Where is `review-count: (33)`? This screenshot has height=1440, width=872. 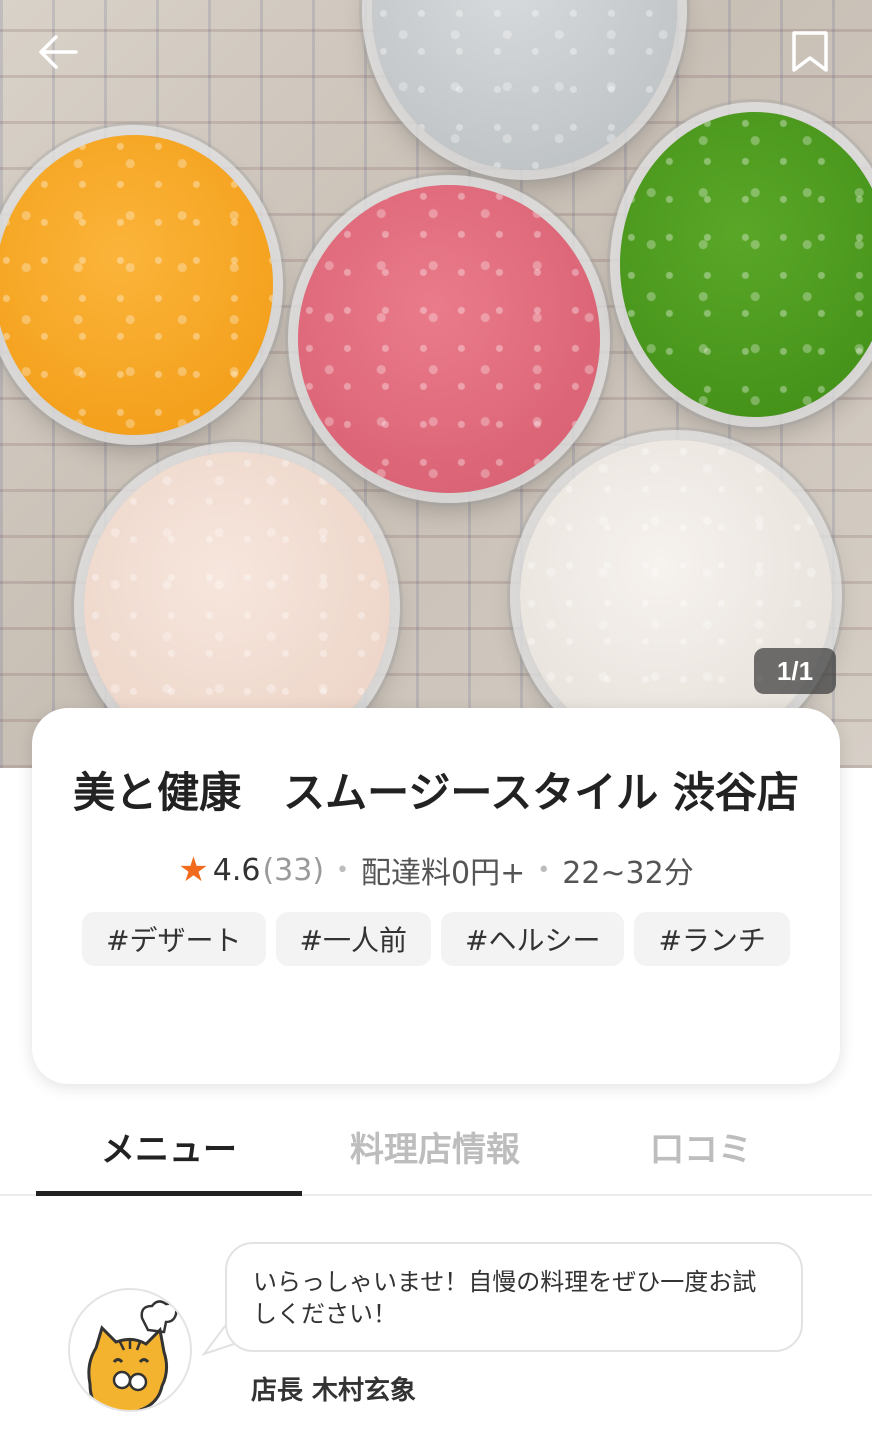
review-count: (33) is located at coordinates (293, 870).